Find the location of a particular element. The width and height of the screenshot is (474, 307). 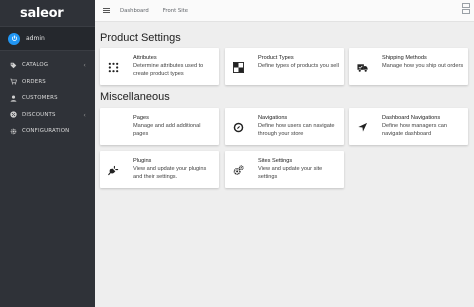

section-title-miscellaneous: Miscellaneous is located at coordinates (135, 97).